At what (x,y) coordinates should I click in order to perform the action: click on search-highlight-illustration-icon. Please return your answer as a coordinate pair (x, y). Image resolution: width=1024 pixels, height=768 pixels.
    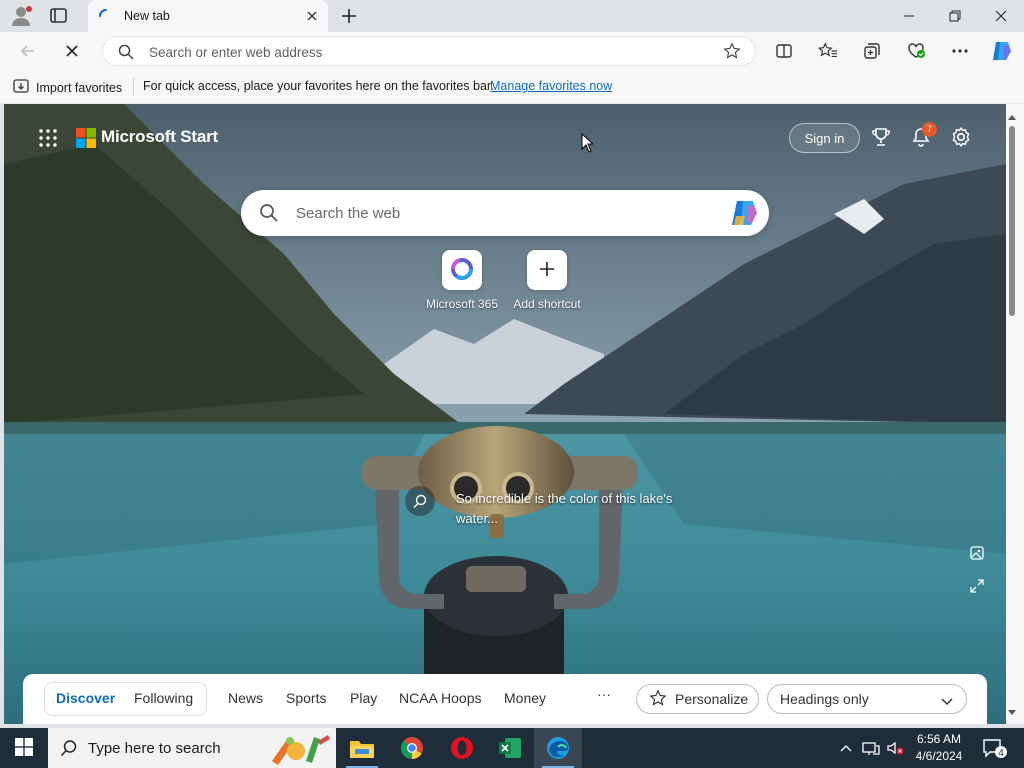
    Looking at the image, I should click on (299, 749).